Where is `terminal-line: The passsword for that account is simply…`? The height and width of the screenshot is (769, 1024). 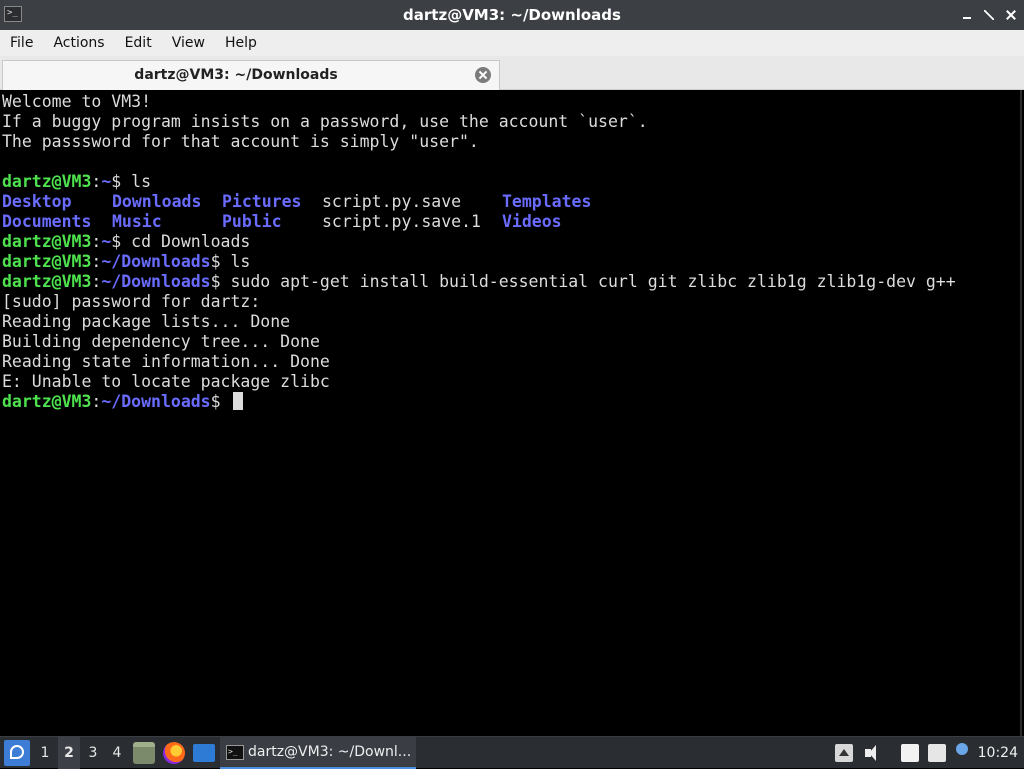 terminal-line: The passsword for that account is simply… is located at coordinates (240, 141).